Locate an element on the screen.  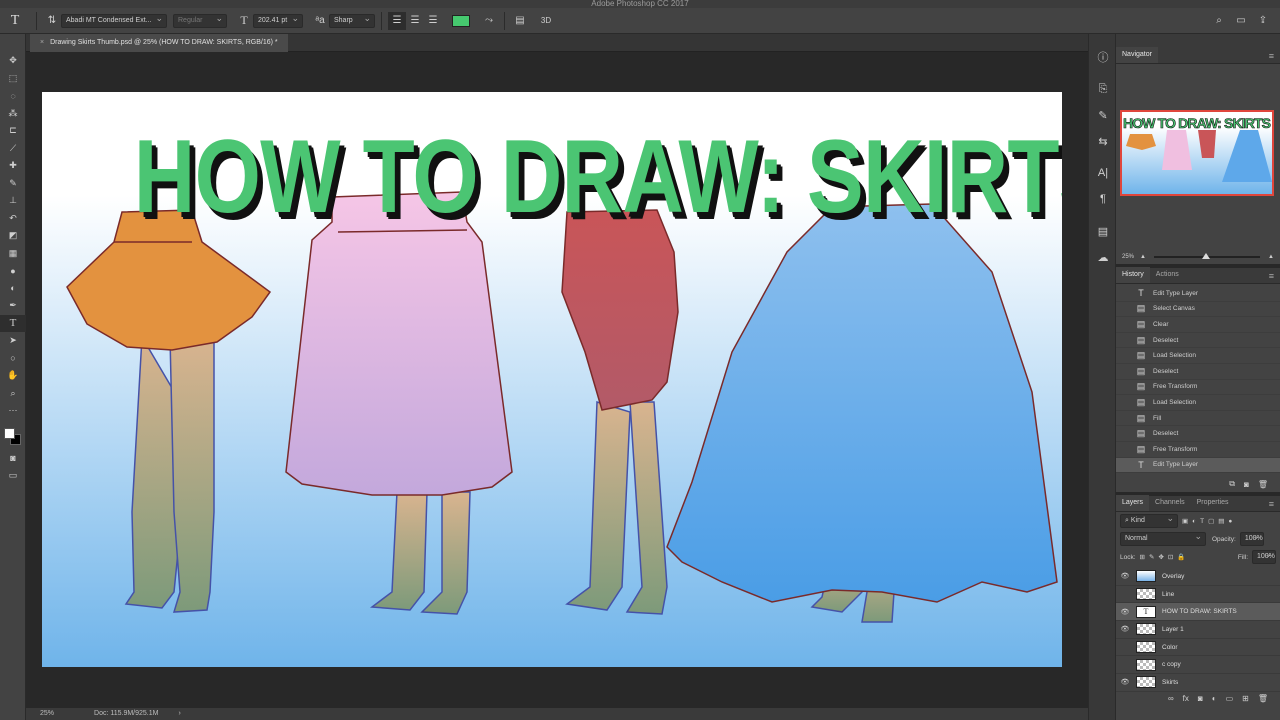
adjustments-icon: ⇆ is located at coordinates (1103, 141).